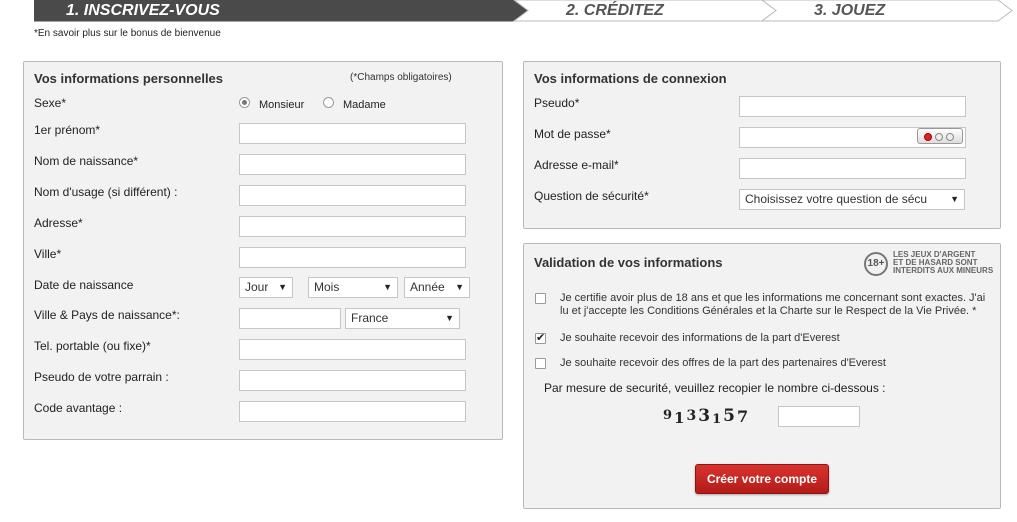 The height and width of the screenshot is (522, 1017). What do you see at coordinates (628, 262) in the screenshot?
I see `validation-title: Validation de vos informations` at bounding box center [628, 262].